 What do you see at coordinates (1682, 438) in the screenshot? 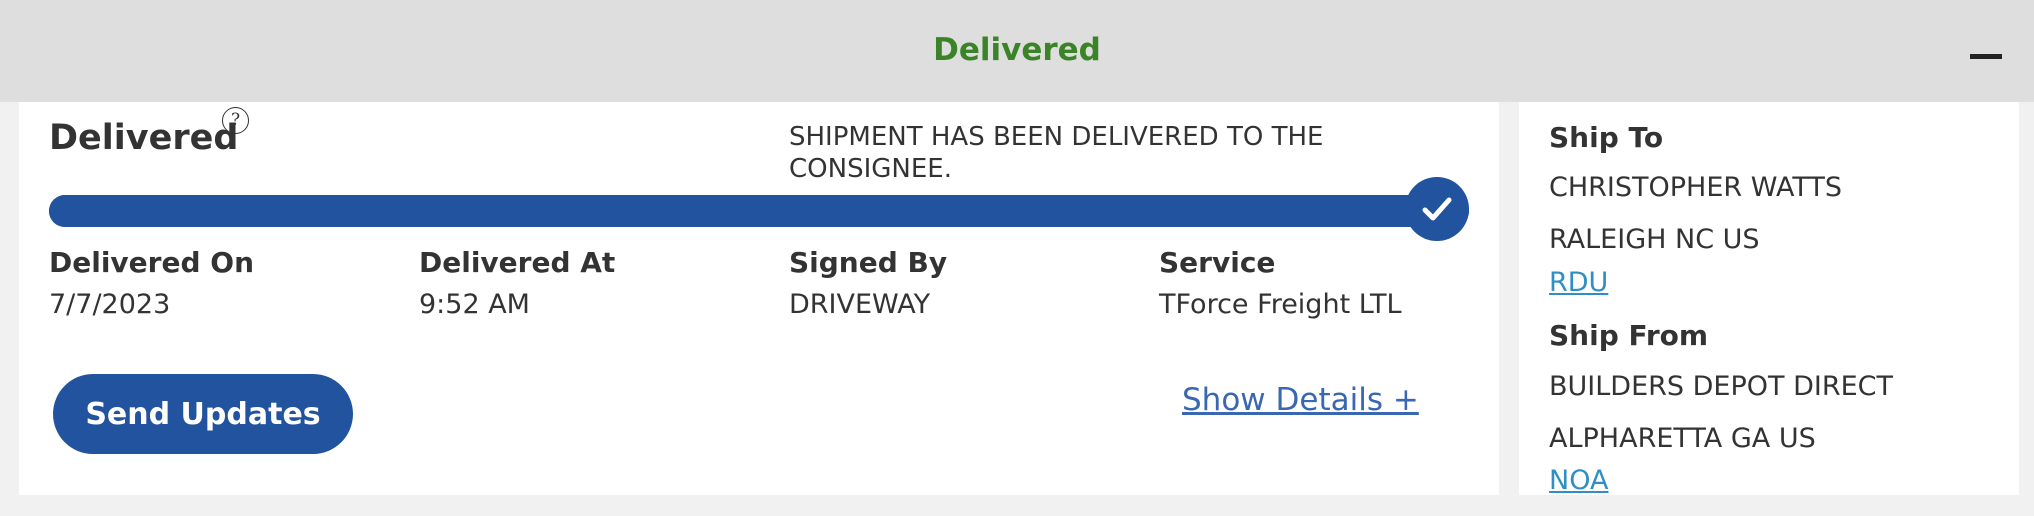
I see `ship-from-location: ALPHARETTA GA US` at bounding box center [1682, 438].